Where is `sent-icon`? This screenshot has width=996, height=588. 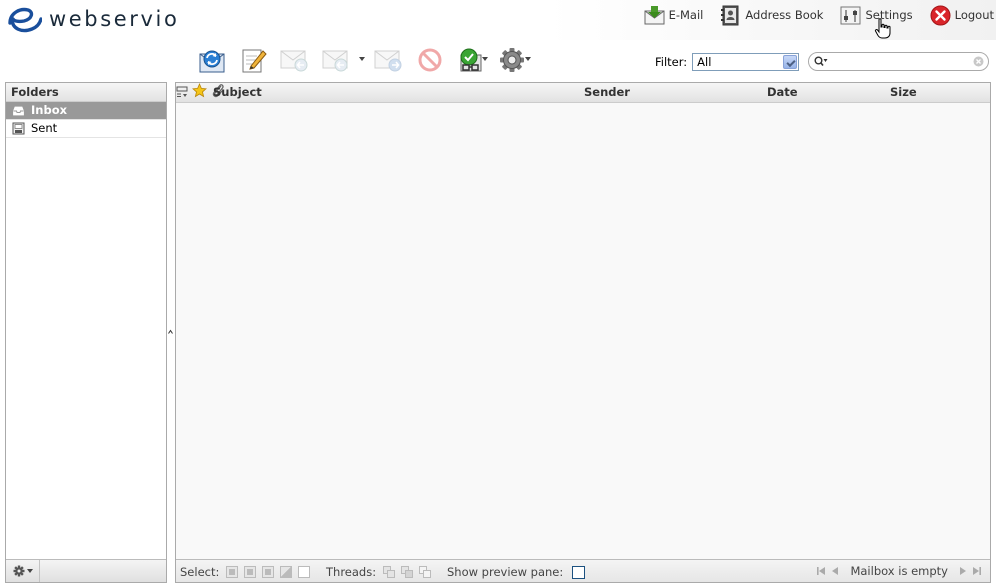
sent-icon is located at coordinates (18, 128).